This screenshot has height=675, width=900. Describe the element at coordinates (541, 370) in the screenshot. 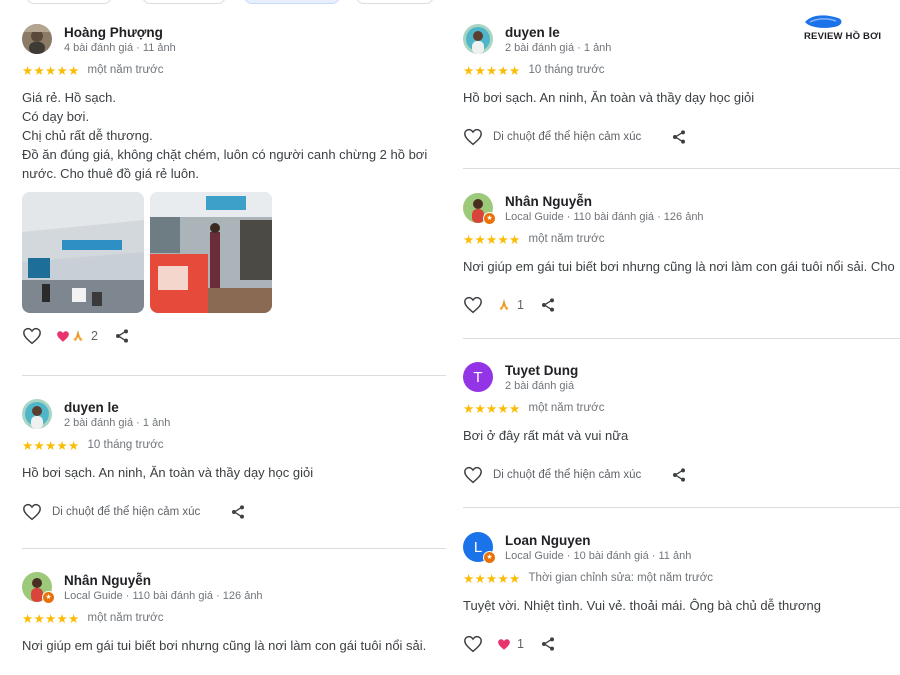

I see `reviewer-name: Tuyet Dung` at that location.